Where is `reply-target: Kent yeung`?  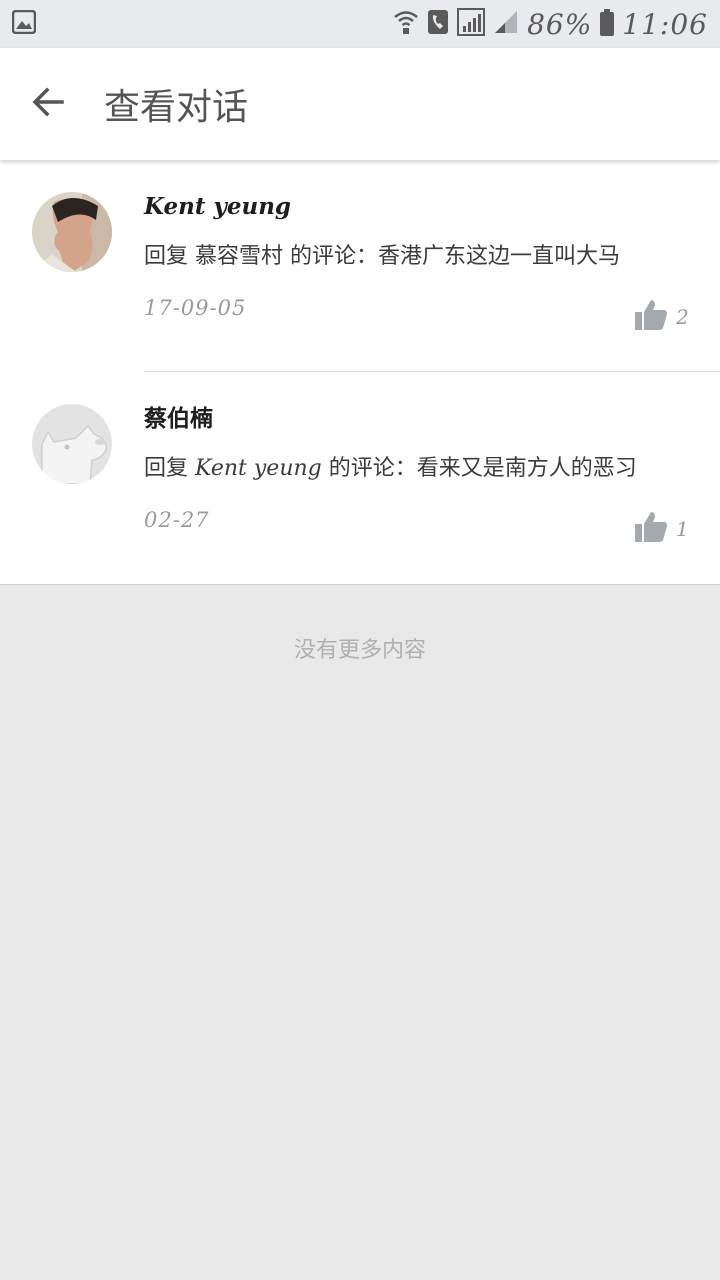
reply-target: Kent yeung is located at coordinates (258, 468).